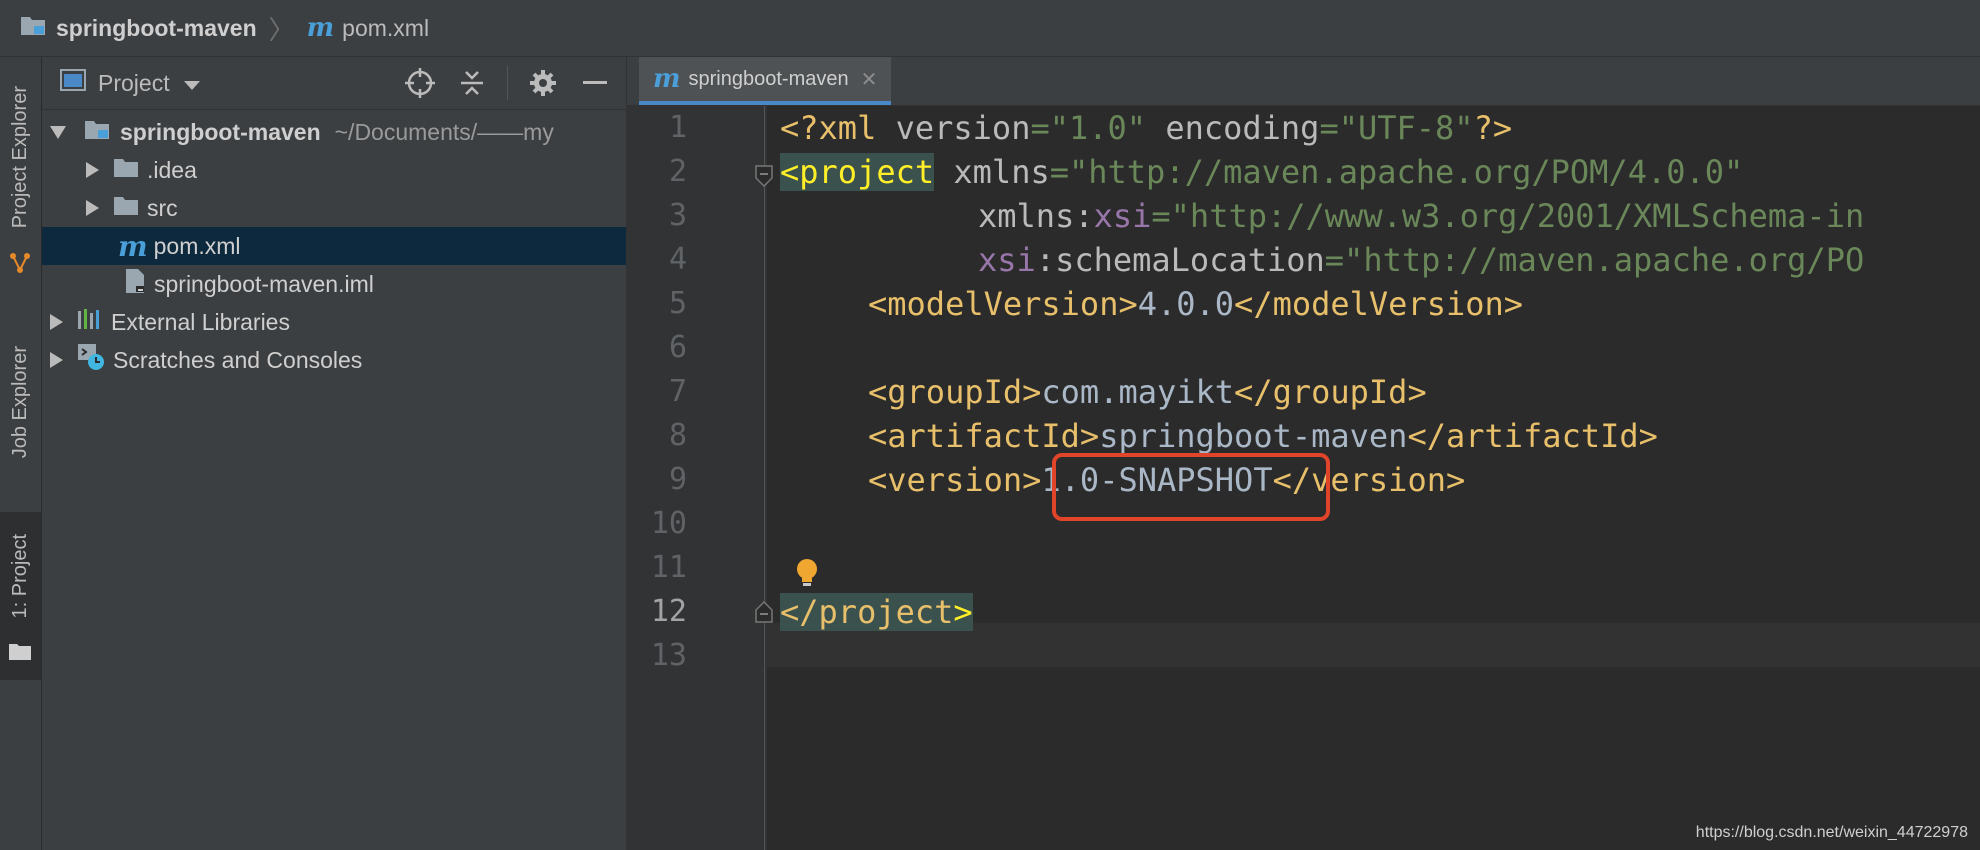  I want to click on settings-button, so click(543, 83).